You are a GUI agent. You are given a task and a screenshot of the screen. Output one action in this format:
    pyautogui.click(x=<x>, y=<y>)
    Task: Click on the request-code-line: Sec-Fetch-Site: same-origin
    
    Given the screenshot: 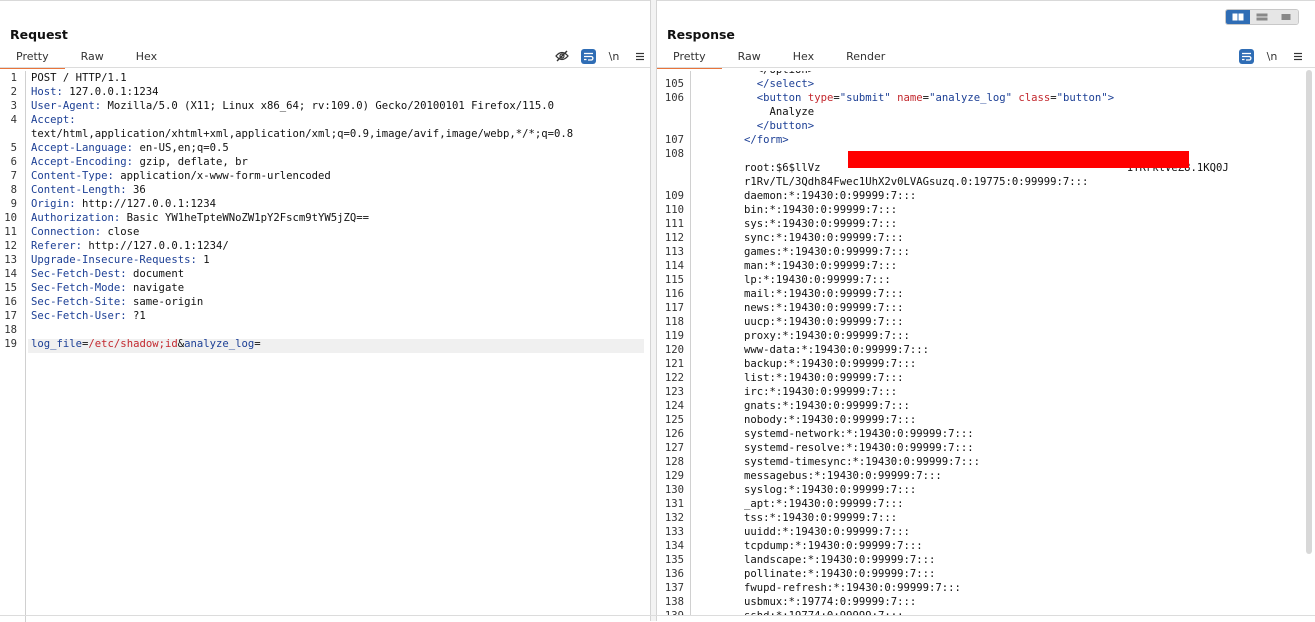 What is the action you would take?
    pyautogui.click(x=117, y=302)
    